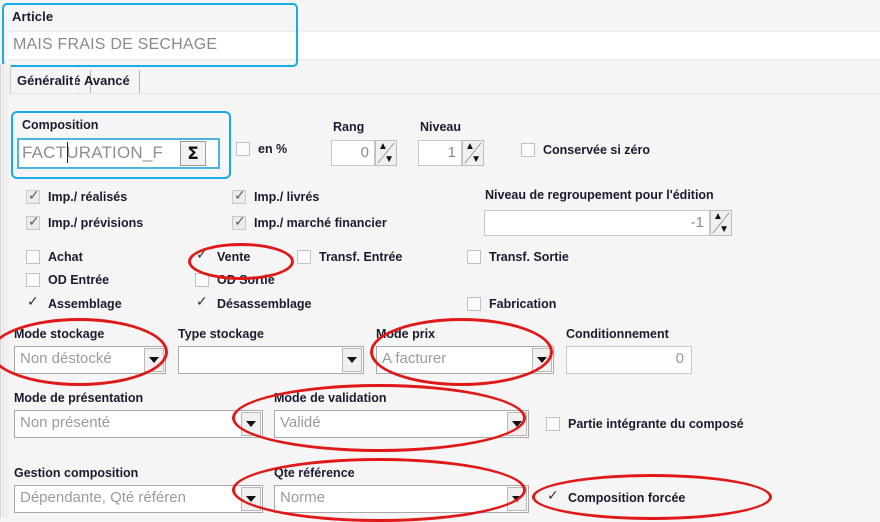 This screenshot has width=880, height=522. I want to click on text-caret, so click(67, 152).